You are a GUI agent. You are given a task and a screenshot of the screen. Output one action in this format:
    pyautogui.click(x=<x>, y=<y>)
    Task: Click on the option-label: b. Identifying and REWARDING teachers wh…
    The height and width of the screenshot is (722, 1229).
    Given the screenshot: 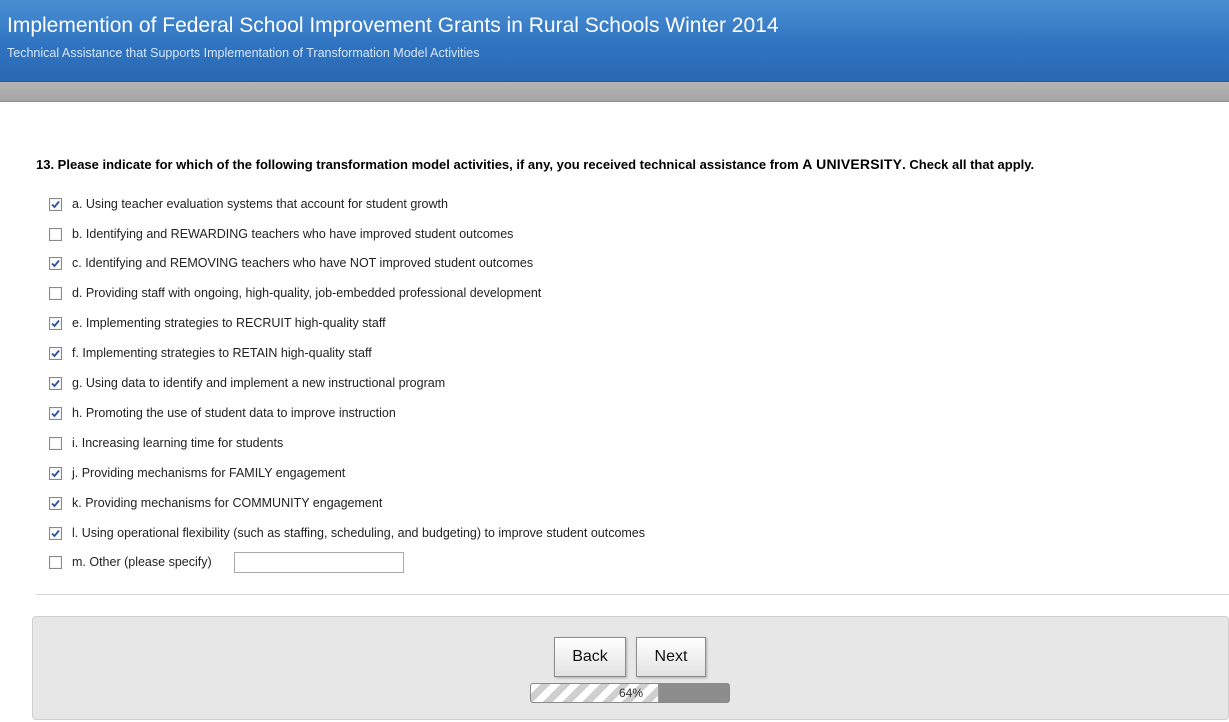 What is the action you would take?
    pyautogui.click(x=293, y=234)
    